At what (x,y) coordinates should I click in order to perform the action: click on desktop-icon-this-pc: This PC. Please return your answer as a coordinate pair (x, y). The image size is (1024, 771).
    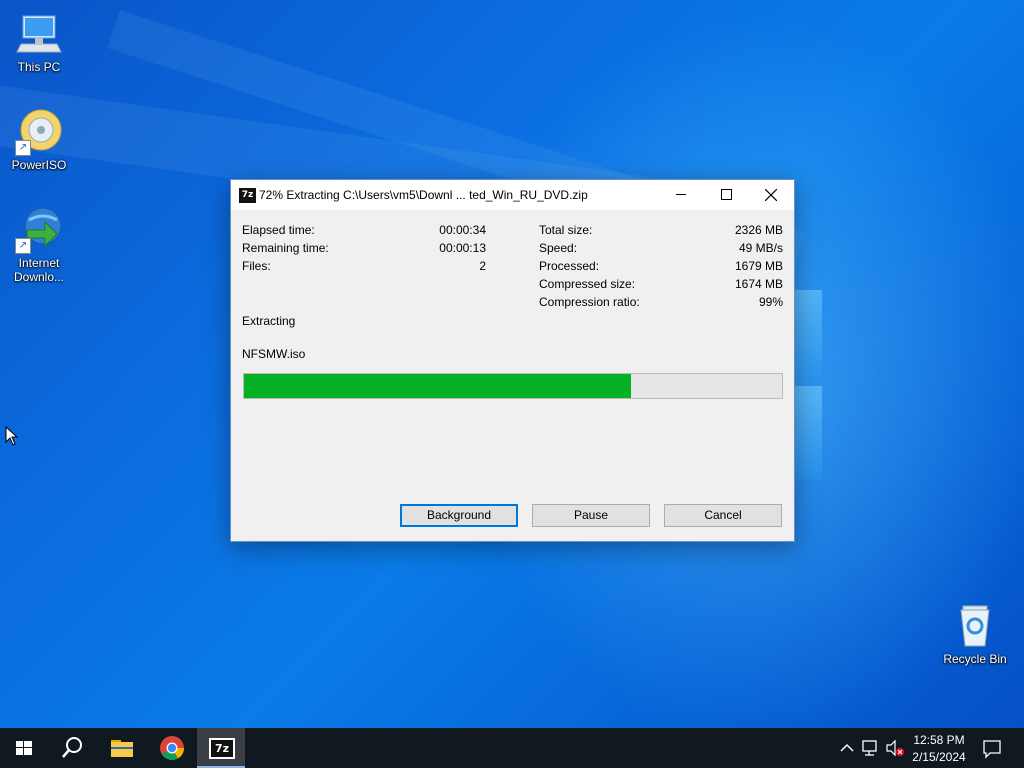
    Looking at the image, I should click on (39, 42).